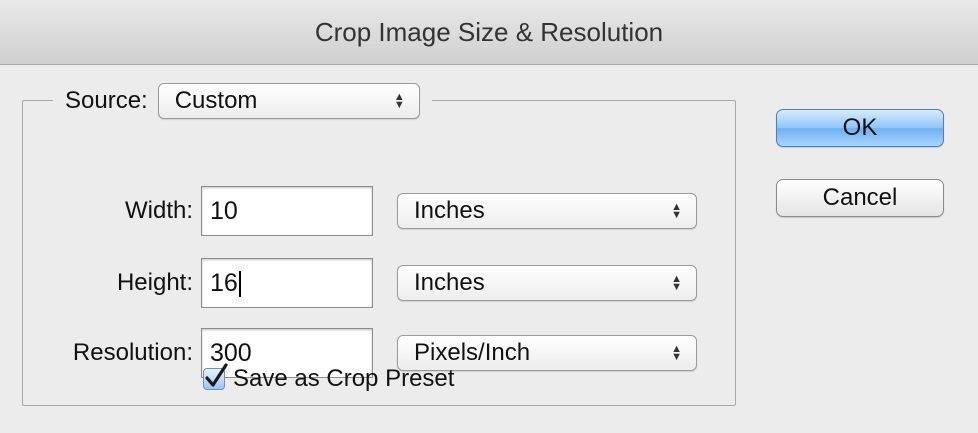 This screenshot has height=433, width=978. I want to click on width-value: 10, so click(224, 211).